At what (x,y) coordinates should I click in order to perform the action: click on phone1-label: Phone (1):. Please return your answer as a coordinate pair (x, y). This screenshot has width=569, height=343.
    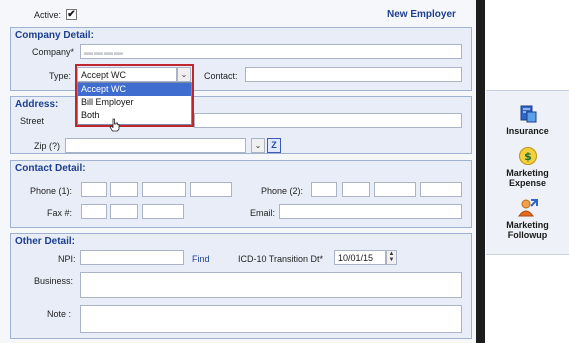
    Looking at the image, I should click on (51, 191).